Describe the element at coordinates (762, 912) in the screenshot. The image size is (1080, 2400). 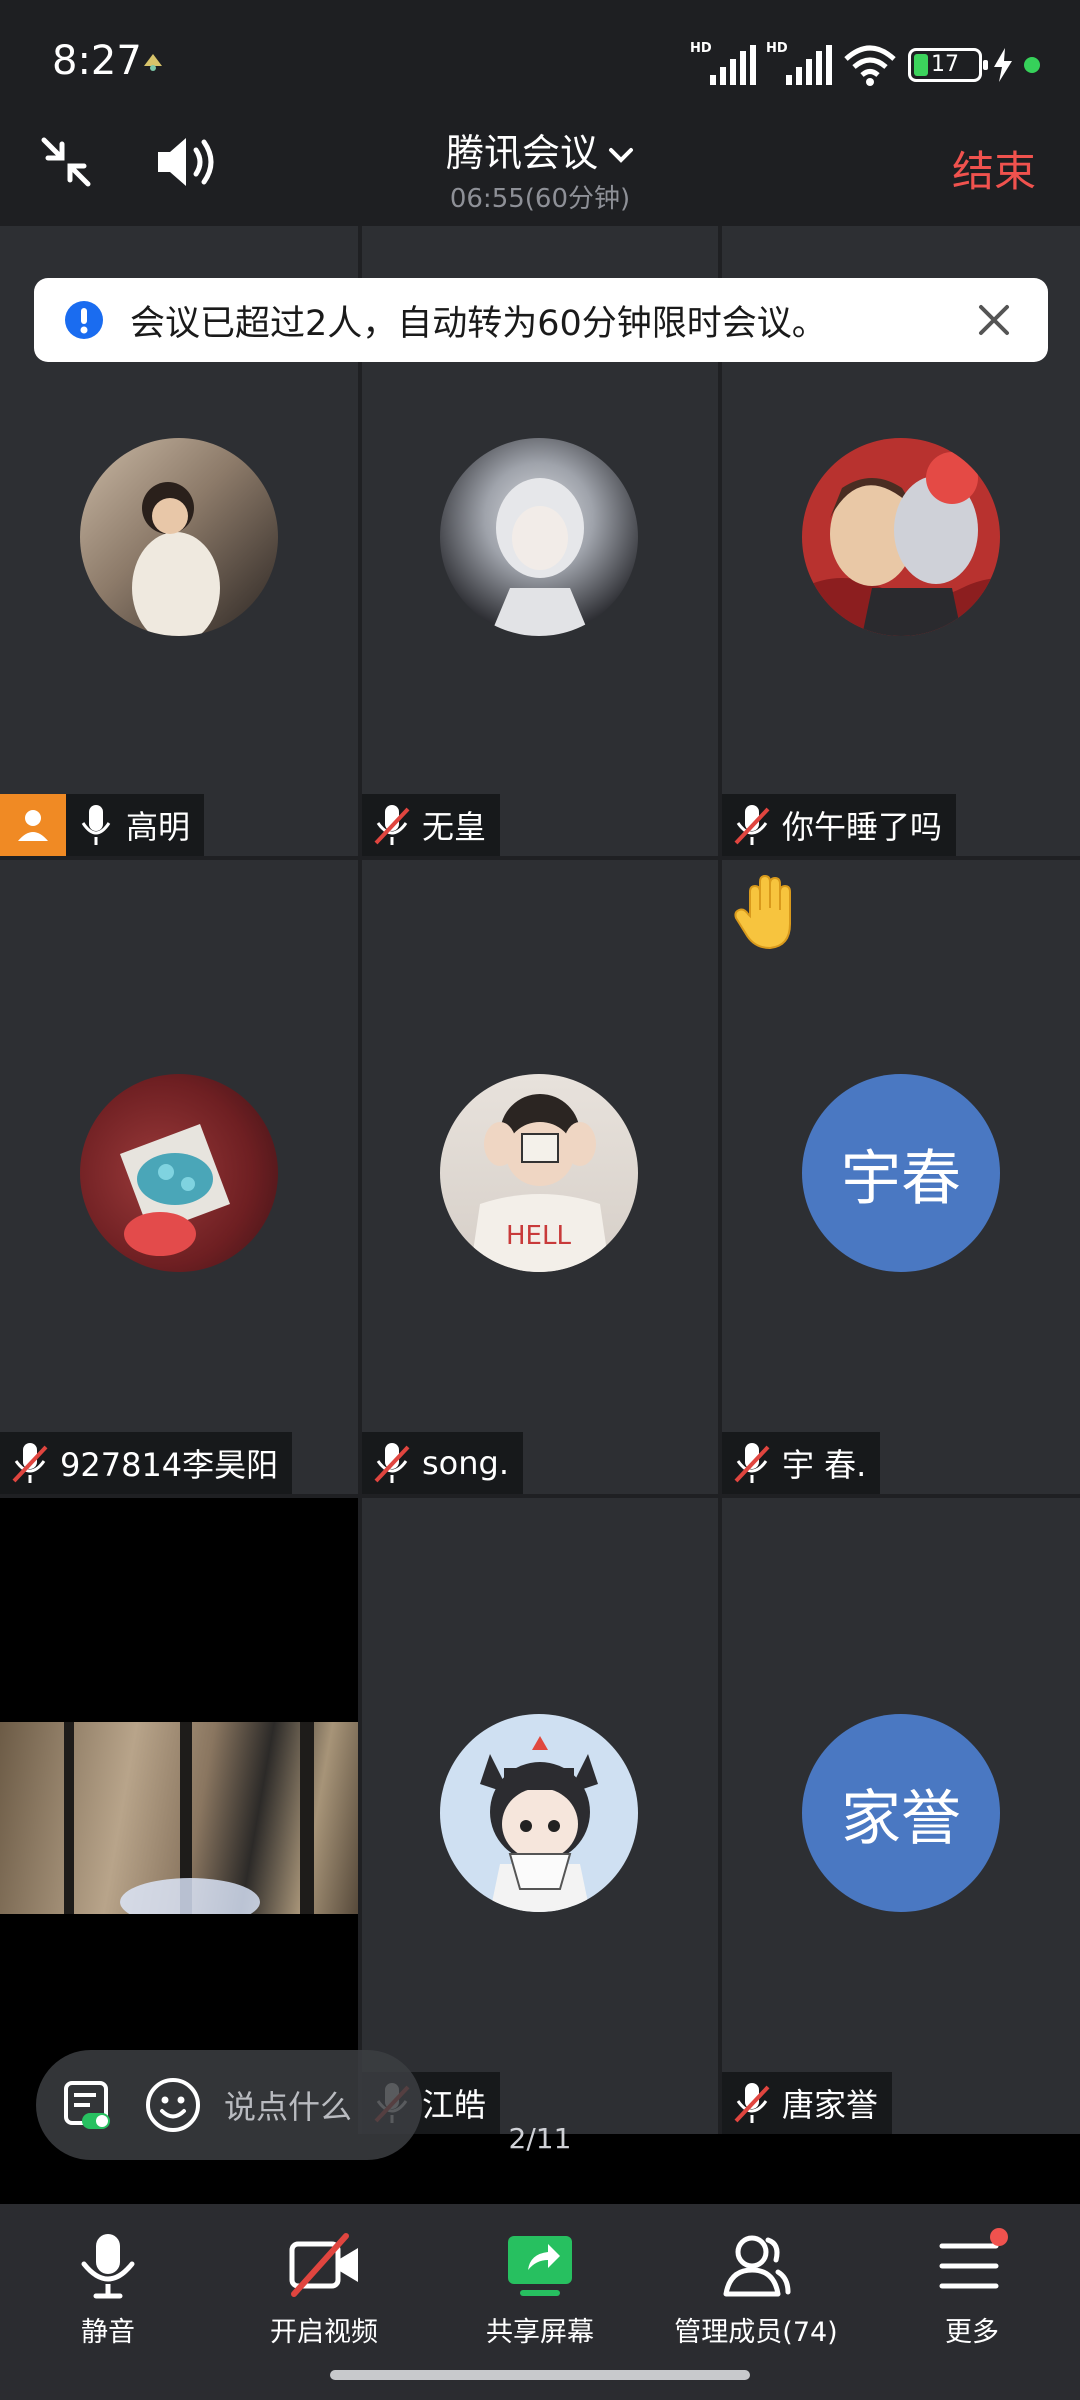
I see `raised-hand-icon` at that location.